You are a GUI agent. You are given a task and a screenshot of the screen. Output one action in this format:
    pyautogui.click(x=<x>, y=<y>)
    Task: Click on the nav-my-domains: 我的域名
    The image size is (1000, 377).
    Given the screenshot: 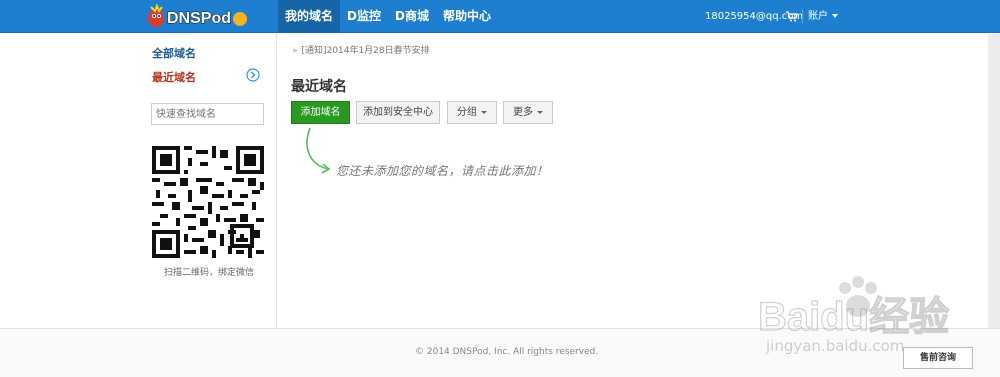 What is the action you would take?
    pyautogui.click(x=309, y=16)
    